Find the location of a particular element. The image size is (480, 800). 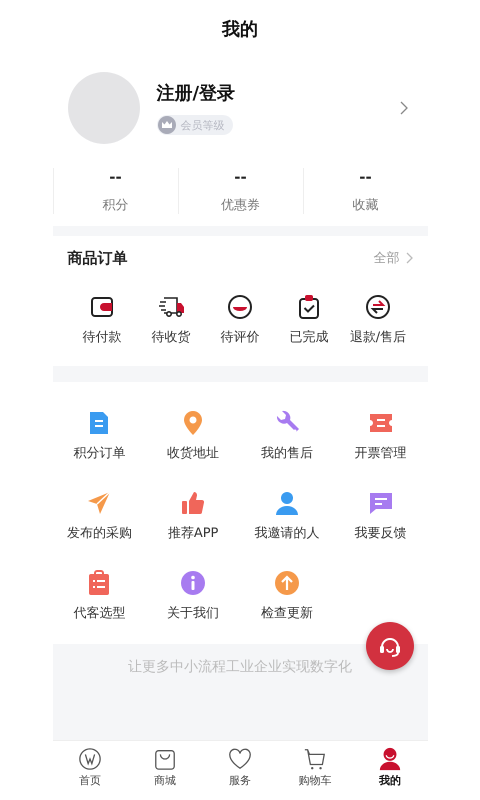

menu-item: 关于我们 is located at coordinates (193, 613).